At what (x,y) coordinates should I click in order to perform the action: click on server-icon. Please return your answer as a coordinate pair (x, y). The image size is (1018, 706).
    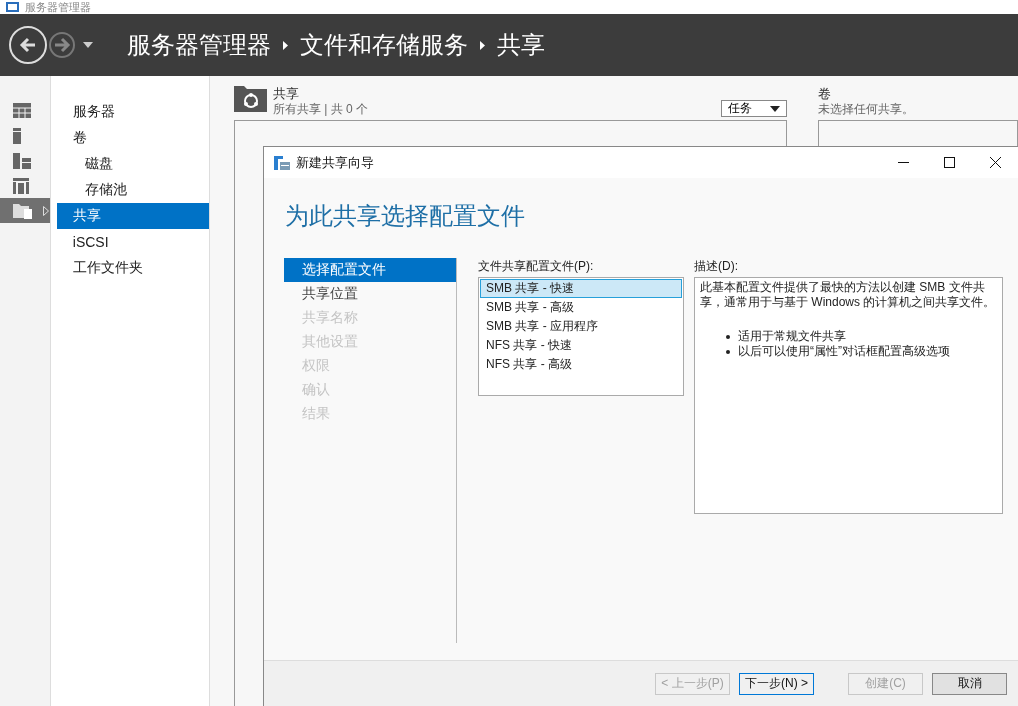
    Looking at the image, I should click on (17, 135).